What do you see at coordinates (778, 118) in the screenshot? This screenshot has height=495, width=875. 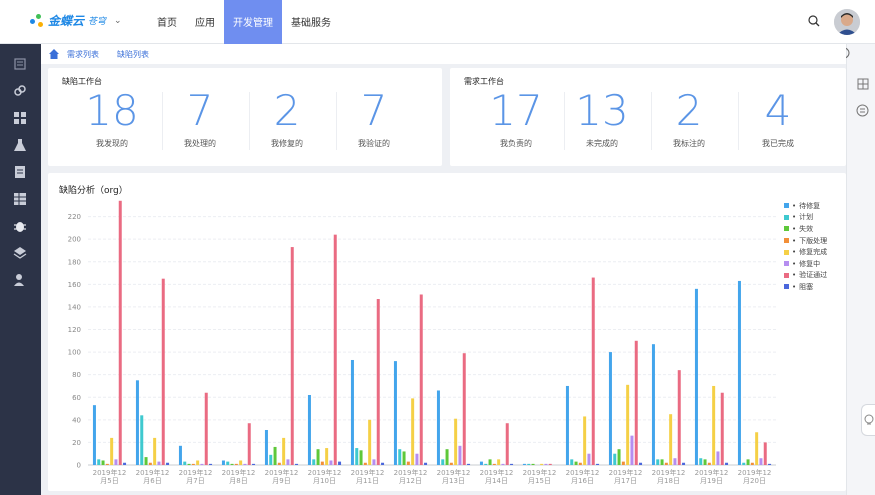 I see `stat-completed-by-me: 4 我已完成` at bounding box center [778, 118].